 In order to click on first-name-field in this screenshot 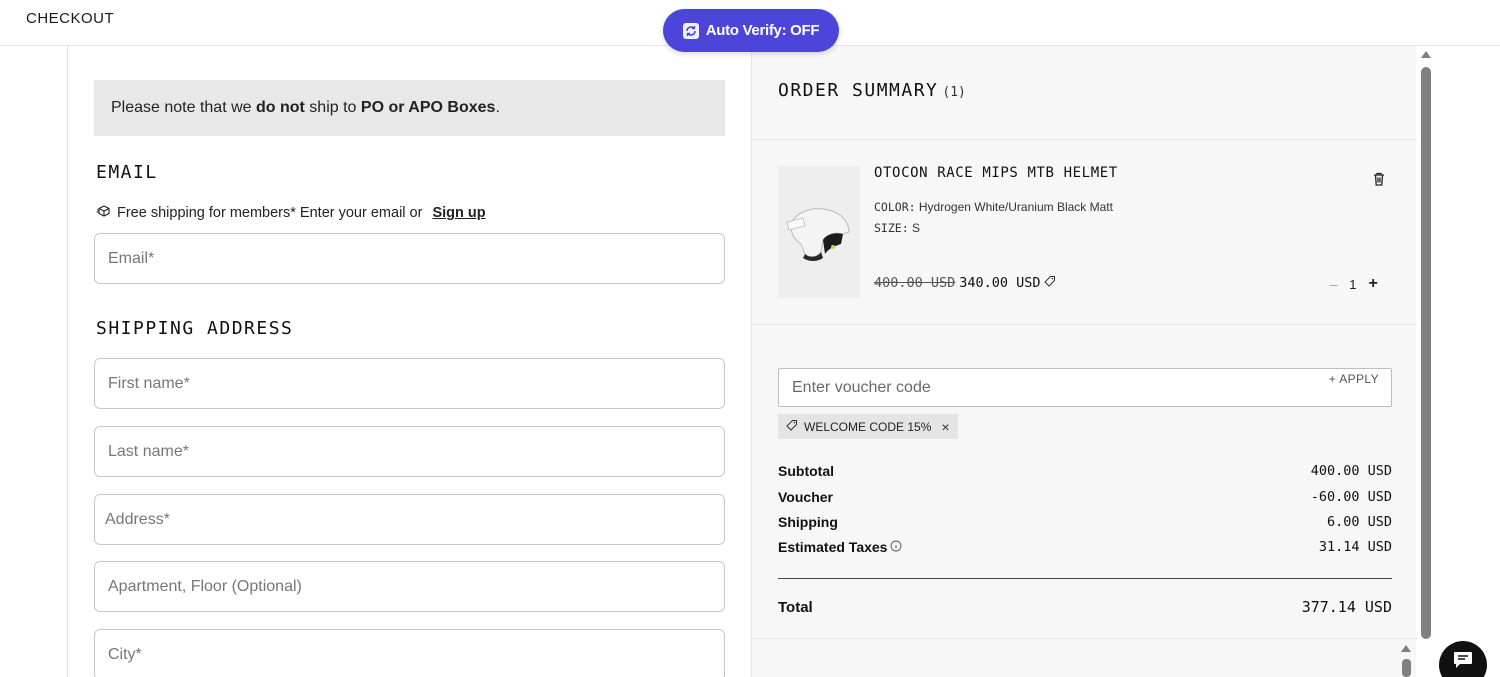, I will do `click(409, 383)`.